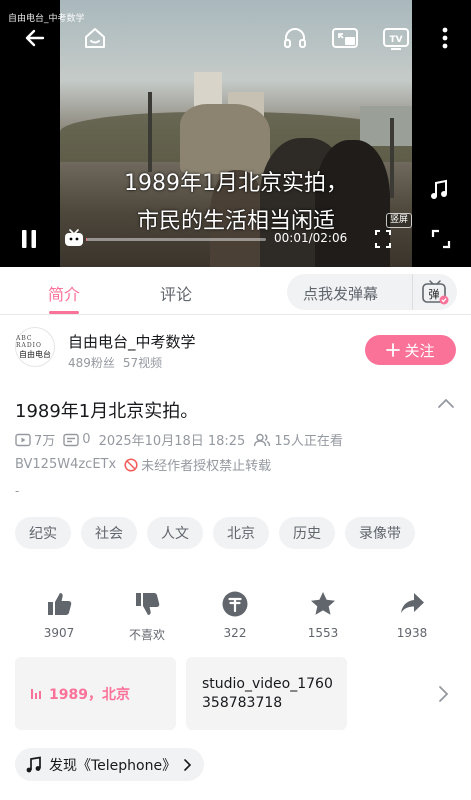 This screenshot has width=471, height=800. Describe the element at coordinates (36, 693) in the screenshot. I see `audio-bars-icon` at that location.